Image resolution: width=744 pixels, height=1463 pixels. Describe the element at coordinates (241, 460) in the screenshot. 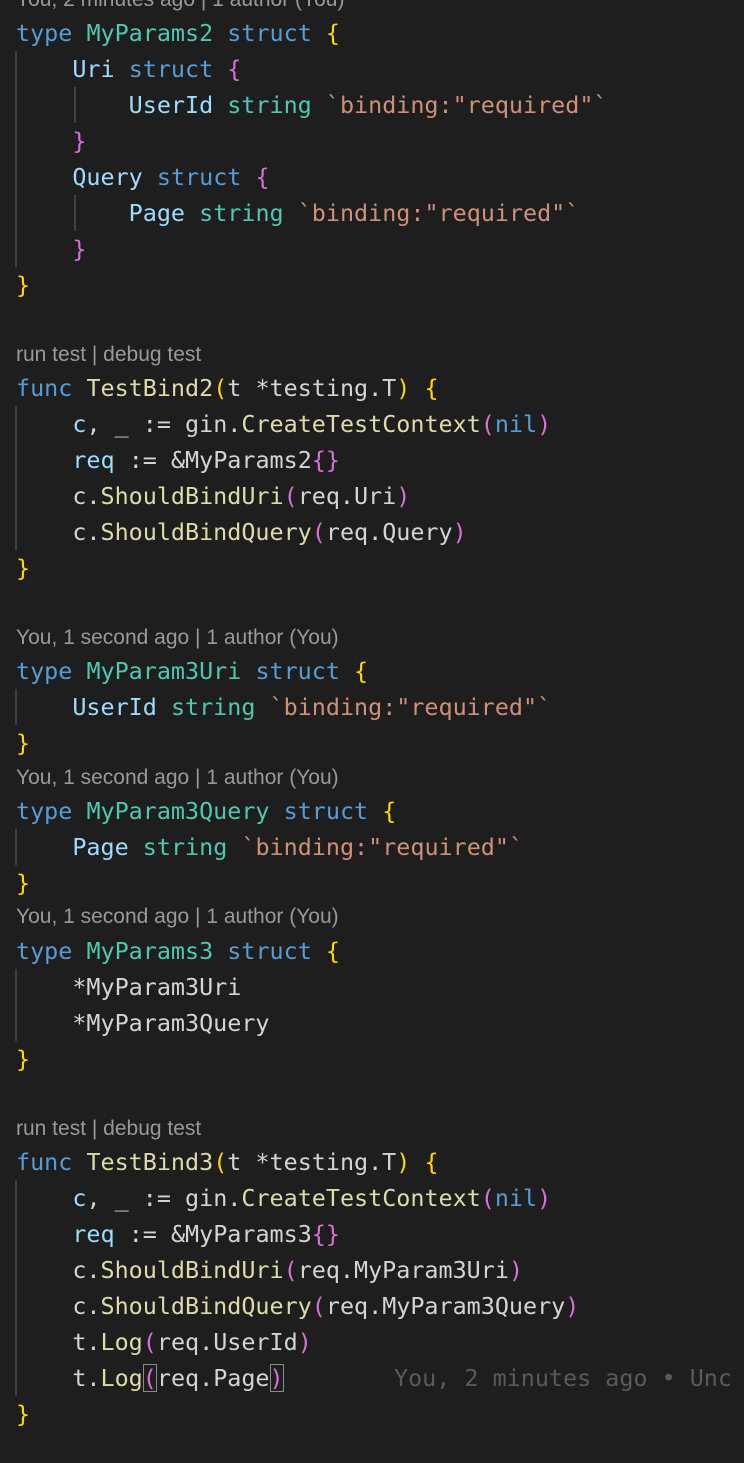

I see `composite-literal: &MyParams2` at that location.